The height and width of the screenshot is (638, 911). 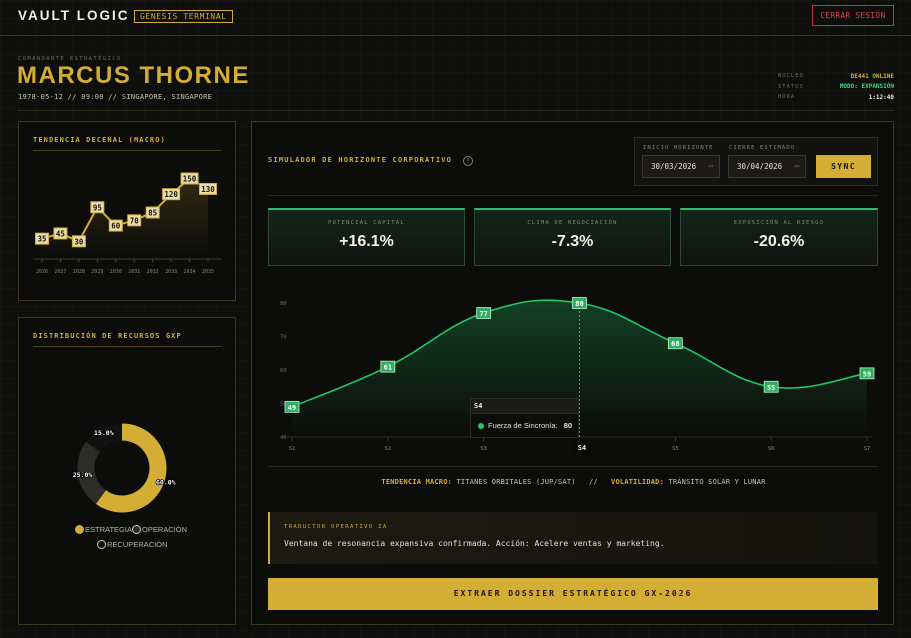 What do you see at coordinates (41, 239) in the screenshot?
I see `data-label: 35` at bounding box center [41, 239].